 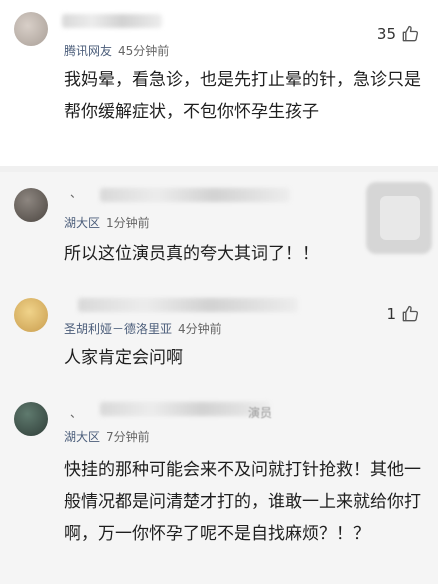 I want to click on like-button: 1, so click(x=403, y=314).